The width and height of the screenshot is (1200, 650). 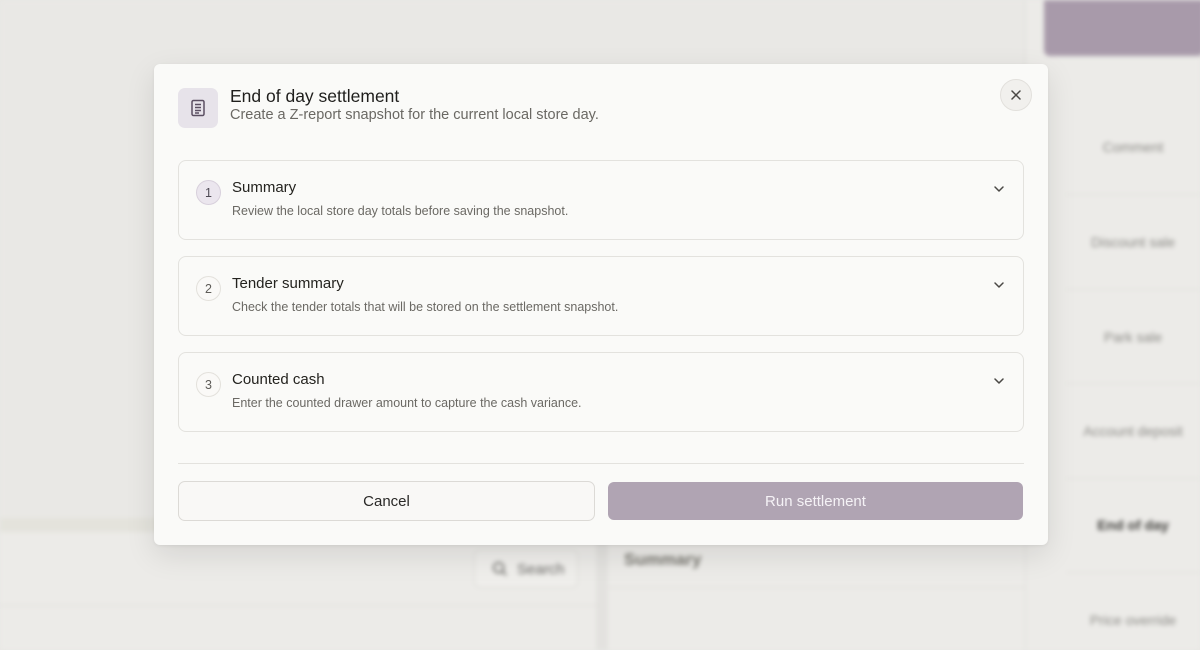 What do you see at coordinates (1122, 28) in the screenshot?
I see `primary-action-bar` at bounding box center [1122, 28].